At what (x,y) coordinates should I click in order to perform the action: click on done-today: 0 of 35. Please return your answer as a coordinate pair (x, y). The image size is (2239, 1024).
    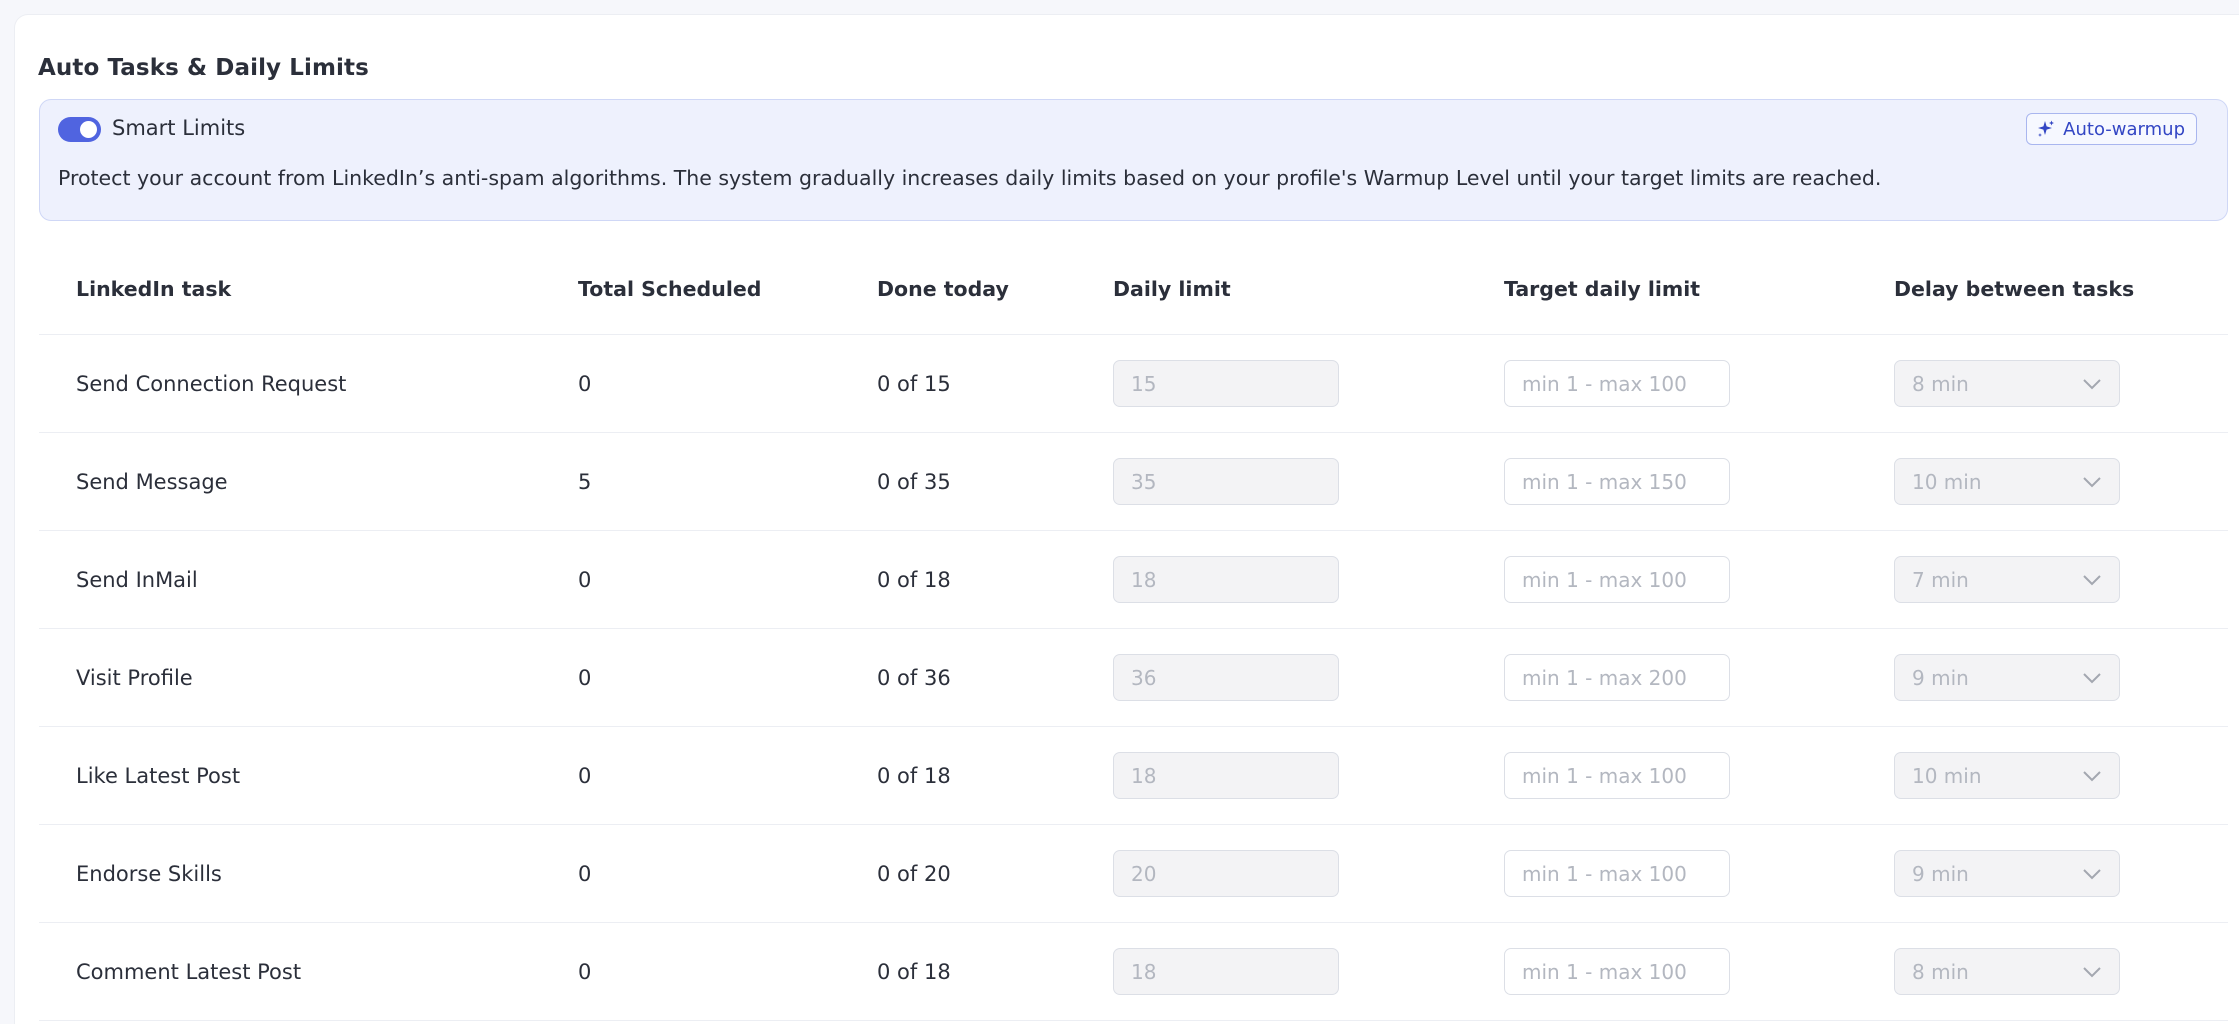
    Looking at the image, I should click on (914, 481).